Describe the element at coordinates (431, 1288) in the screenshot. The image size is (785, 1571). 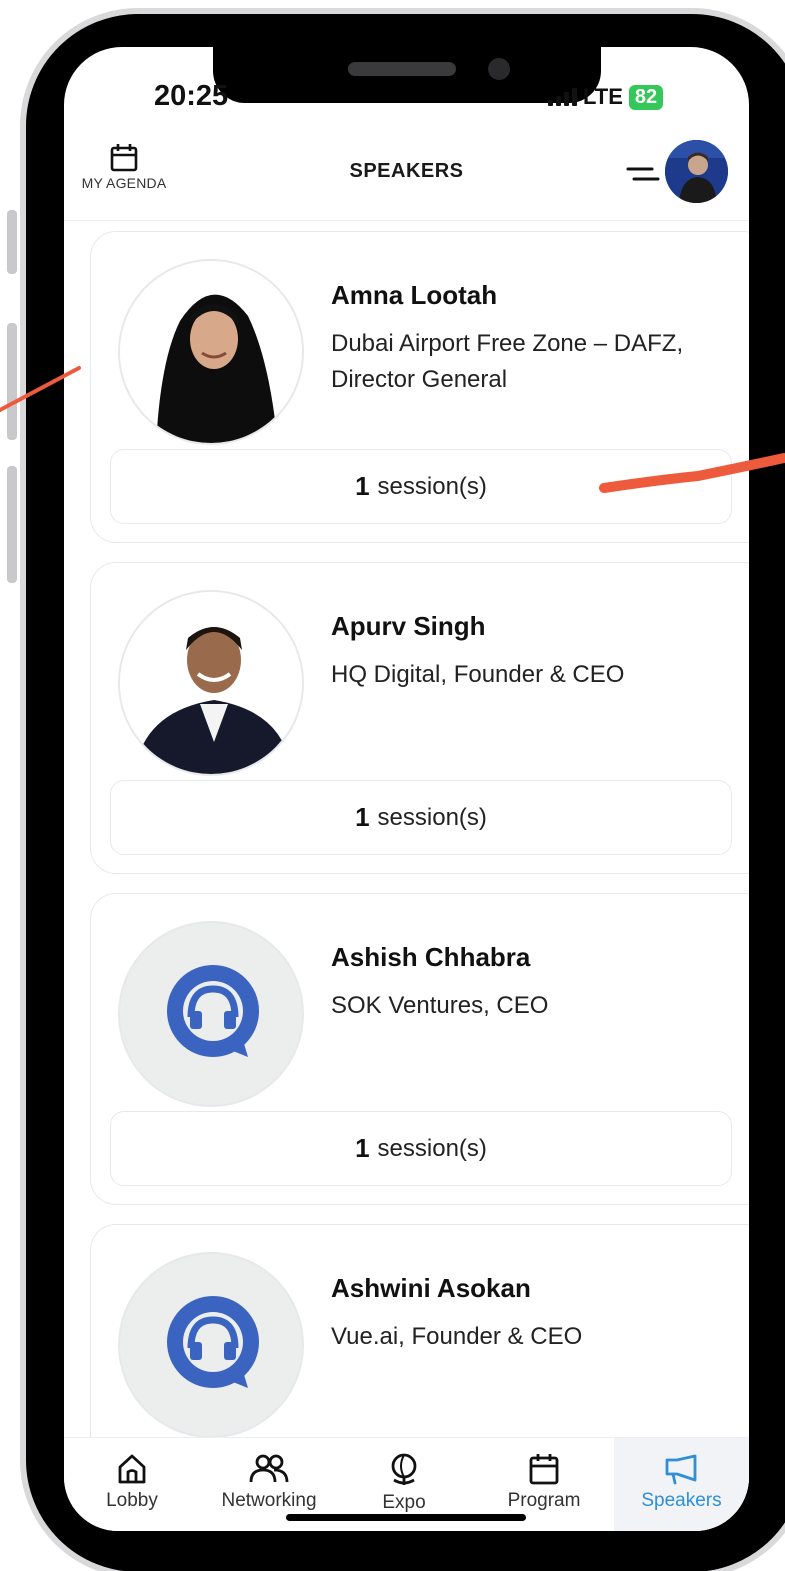
I see `speaker-name: Ashwini Asokan` at that location.